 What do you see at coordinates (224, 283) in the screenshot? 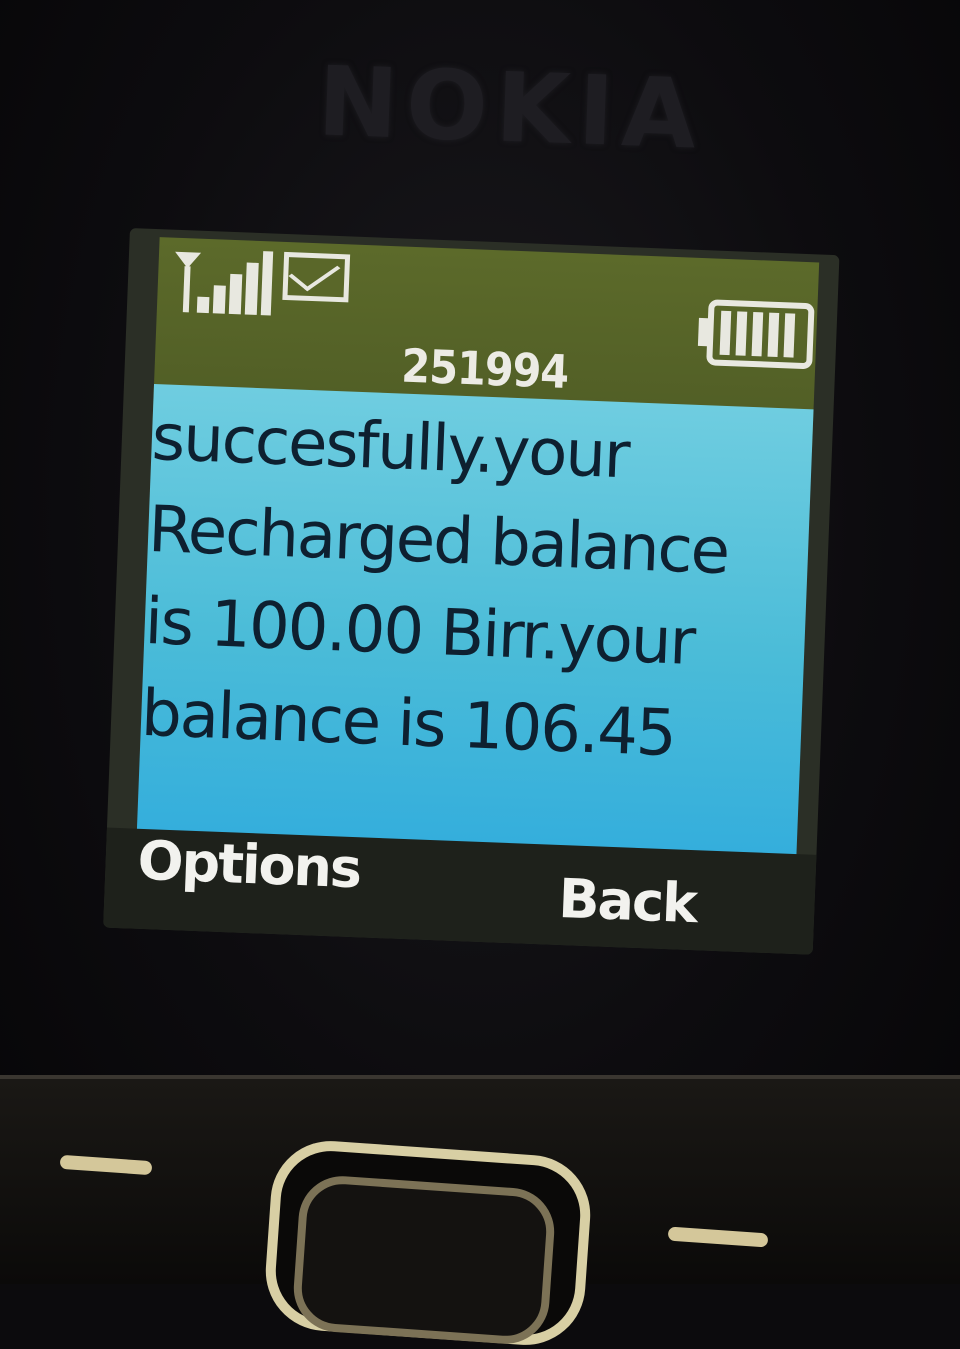
I see `signal-strength-icon` at bounding box center [224, 283].